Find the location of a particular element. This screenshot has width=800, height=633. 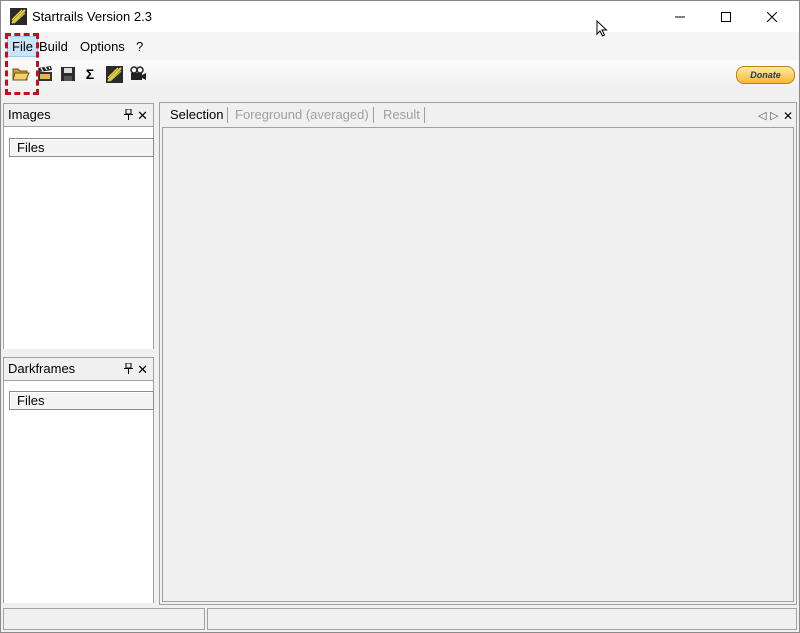

startrails-icon is located at coordinates (114, 74).